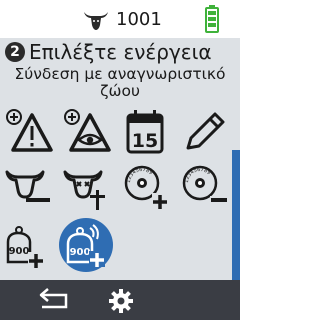  I want to click on eye-warning-plus-icon, so click(87, 130).